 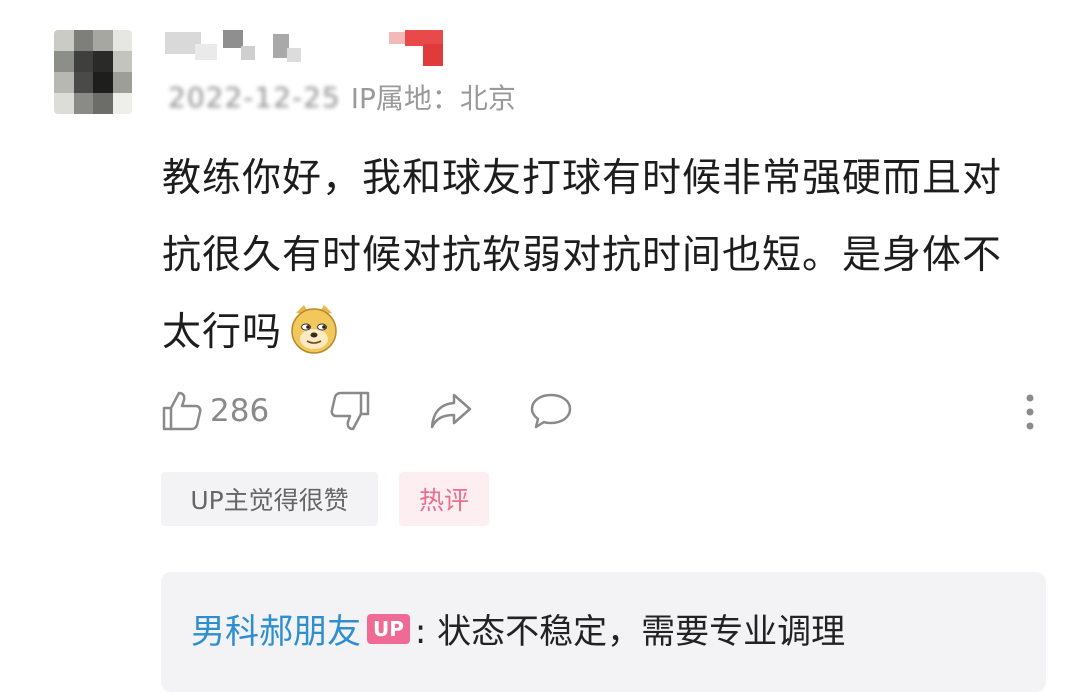 I want to click on ip-location: IP属地：北京, so click(x=433, y=98).